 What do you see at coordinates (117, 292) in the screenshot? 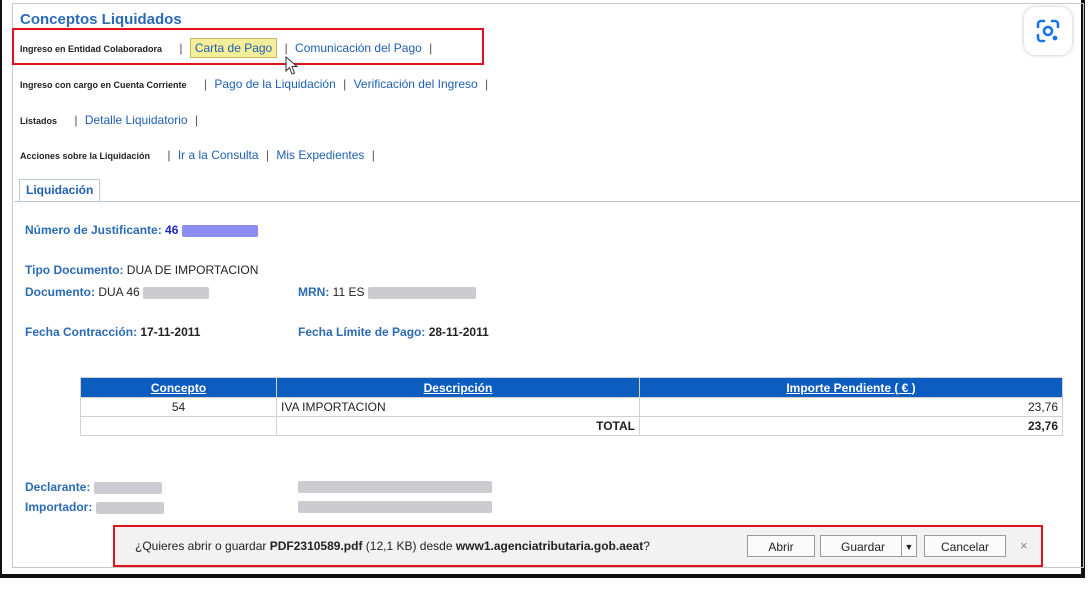
I see `field-documento: Documento: DUA 46` at bounding box center [117, 292].